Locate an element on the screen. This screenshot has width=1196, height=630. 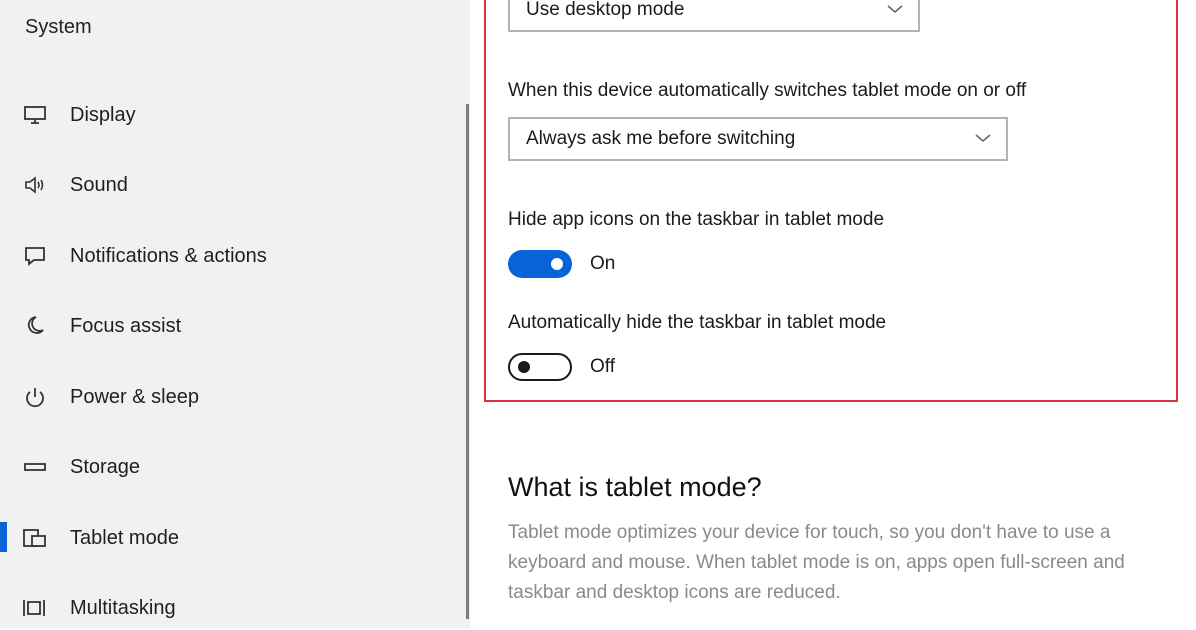
sidebar-item-label: Focus assist is located at coordinates (126, 325).